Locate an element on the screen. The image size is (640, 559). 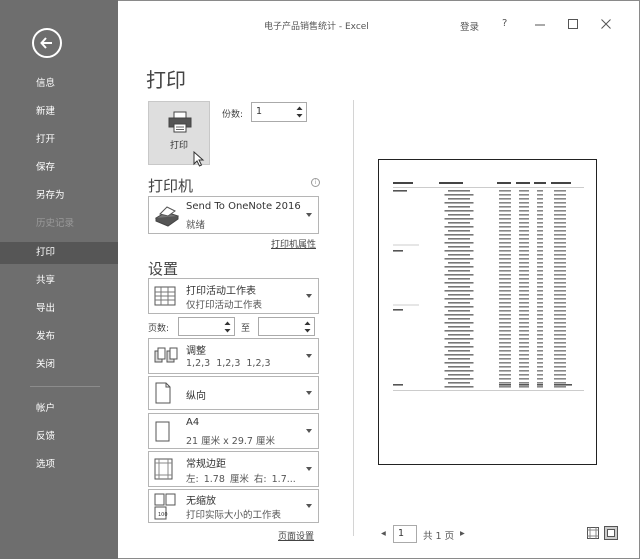
page-title: 打印 is located at coordinates (166, 80).